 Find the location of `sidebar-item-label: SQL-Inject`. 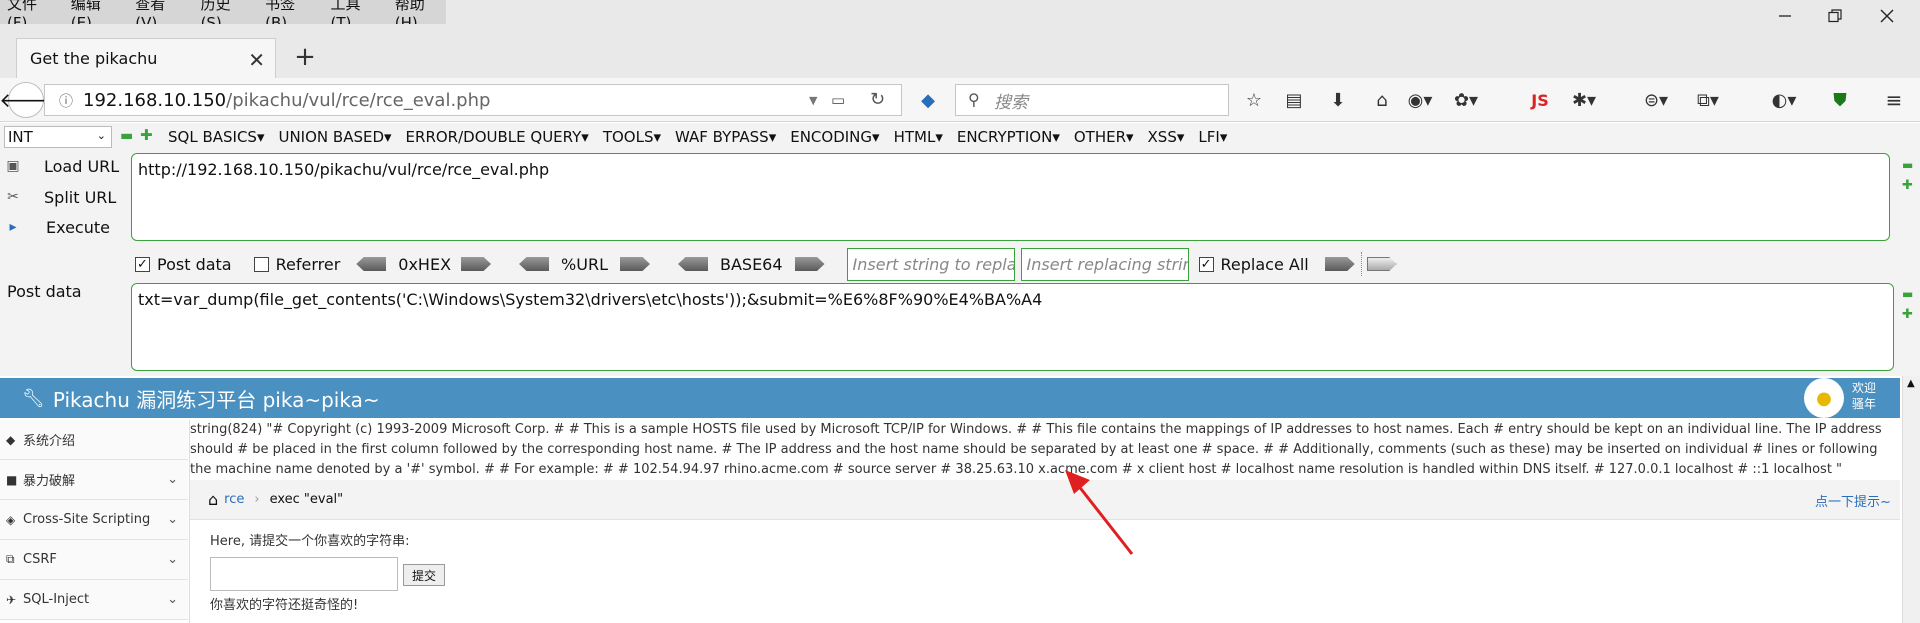

sidebar-item-label: SQL-Inject is located at coordinates (56, 599).